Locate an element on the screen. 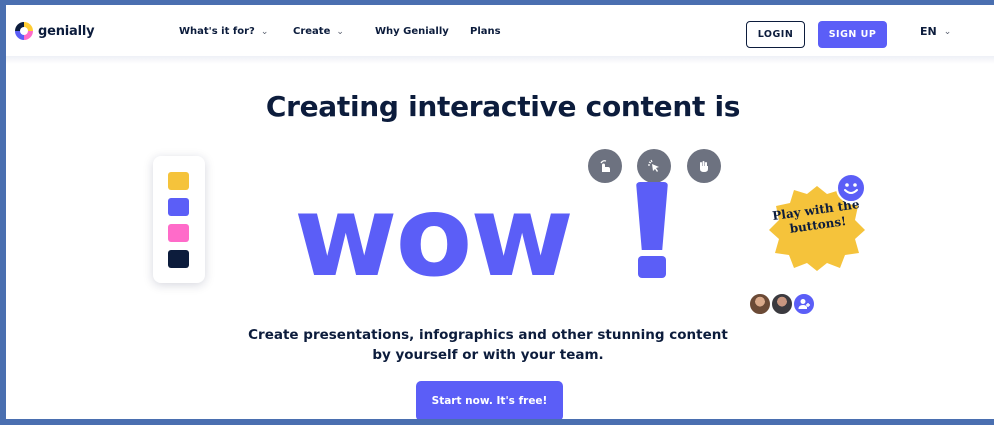 This screenshot has height=425, width=994. pointer-hand-icon is located at coordinates (605, 166).